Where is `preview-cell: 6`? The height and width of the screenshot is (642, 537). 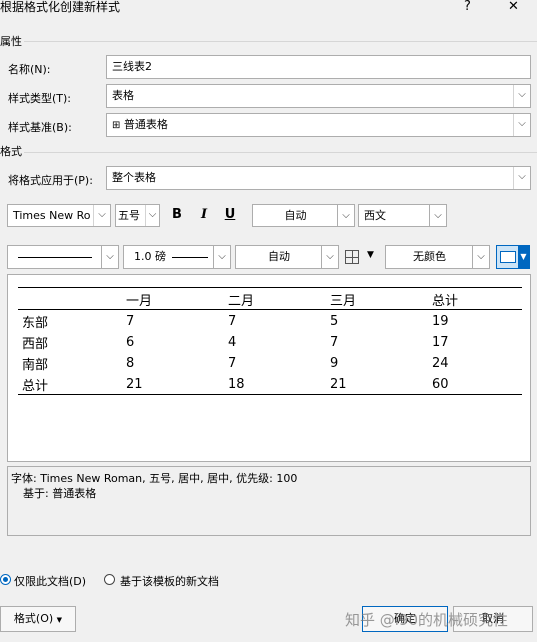
preview-cell: 6 is located at coordinates (130, 342).